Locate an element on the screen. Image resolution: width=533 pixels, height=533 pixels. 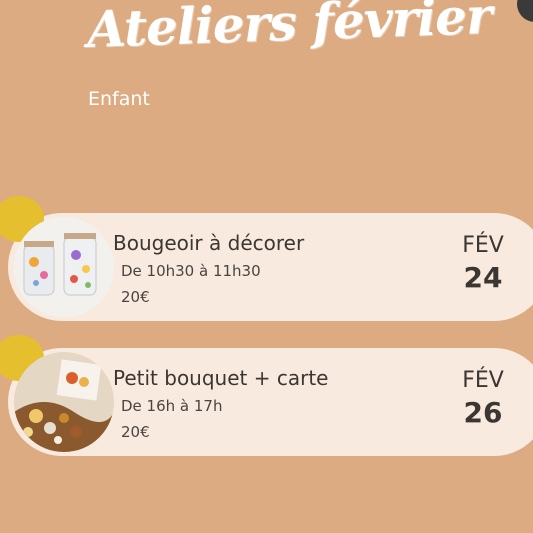
event-date-day: 26 is located at coordinates (483, 412).